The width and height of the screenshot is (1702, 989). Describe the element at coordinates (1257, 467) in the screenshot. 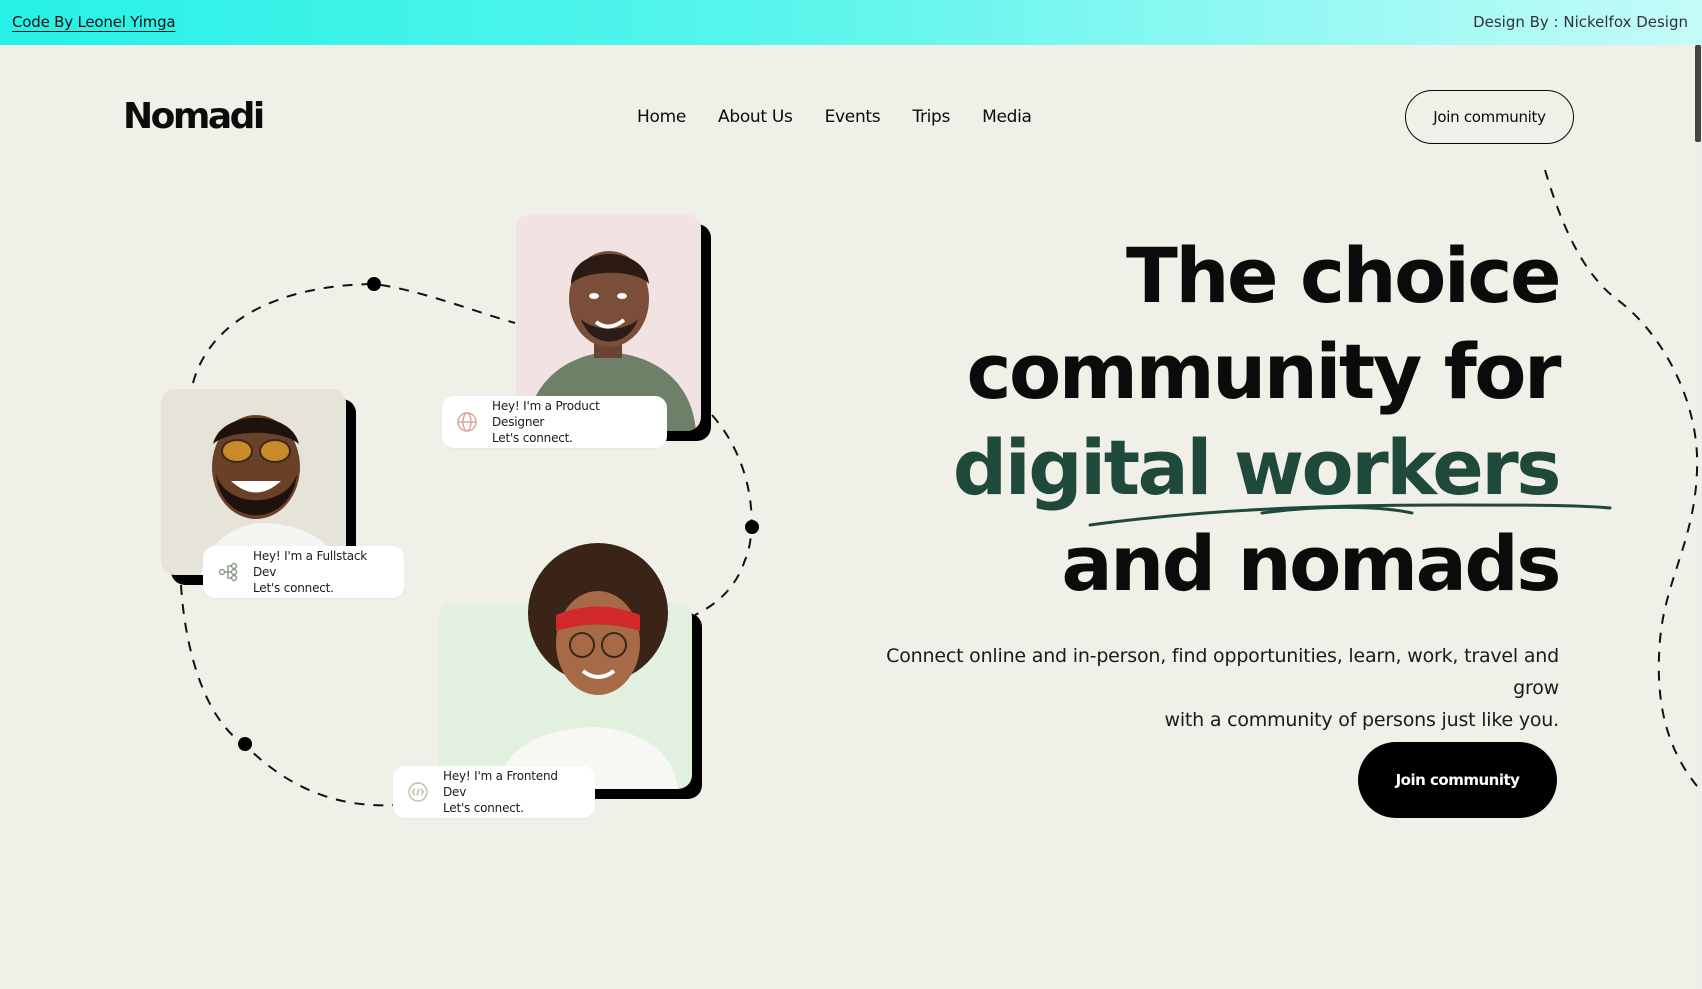

I see `hero-title-accent: digital workers` at that location.